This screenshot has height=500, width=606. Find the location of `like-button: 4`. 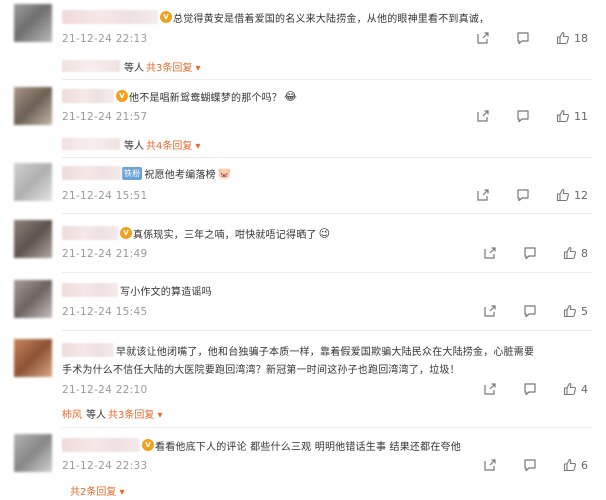

like-button: 4 is located at coordinates (575, 389).